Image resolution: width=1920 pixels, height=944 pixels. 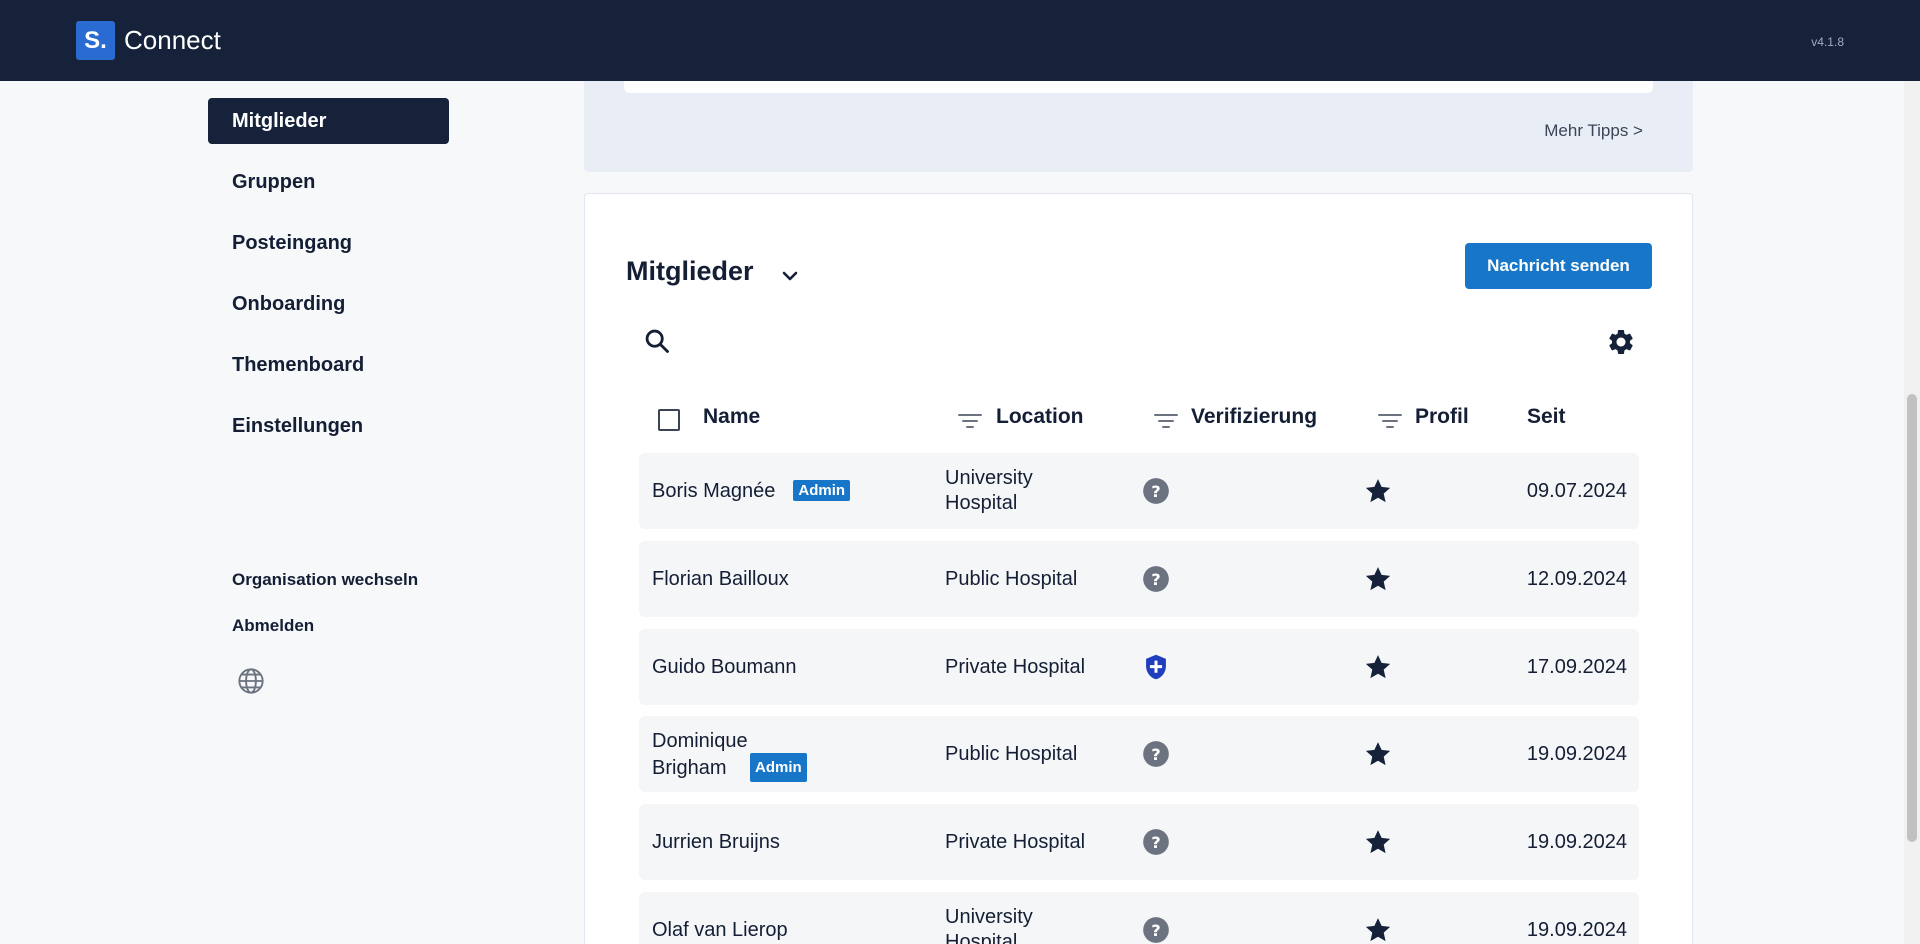 What do you see at coordinates (1576, 666) in the screenshot?
I see `member-since: 17.09.2024` at bounding box center [1576, 666].